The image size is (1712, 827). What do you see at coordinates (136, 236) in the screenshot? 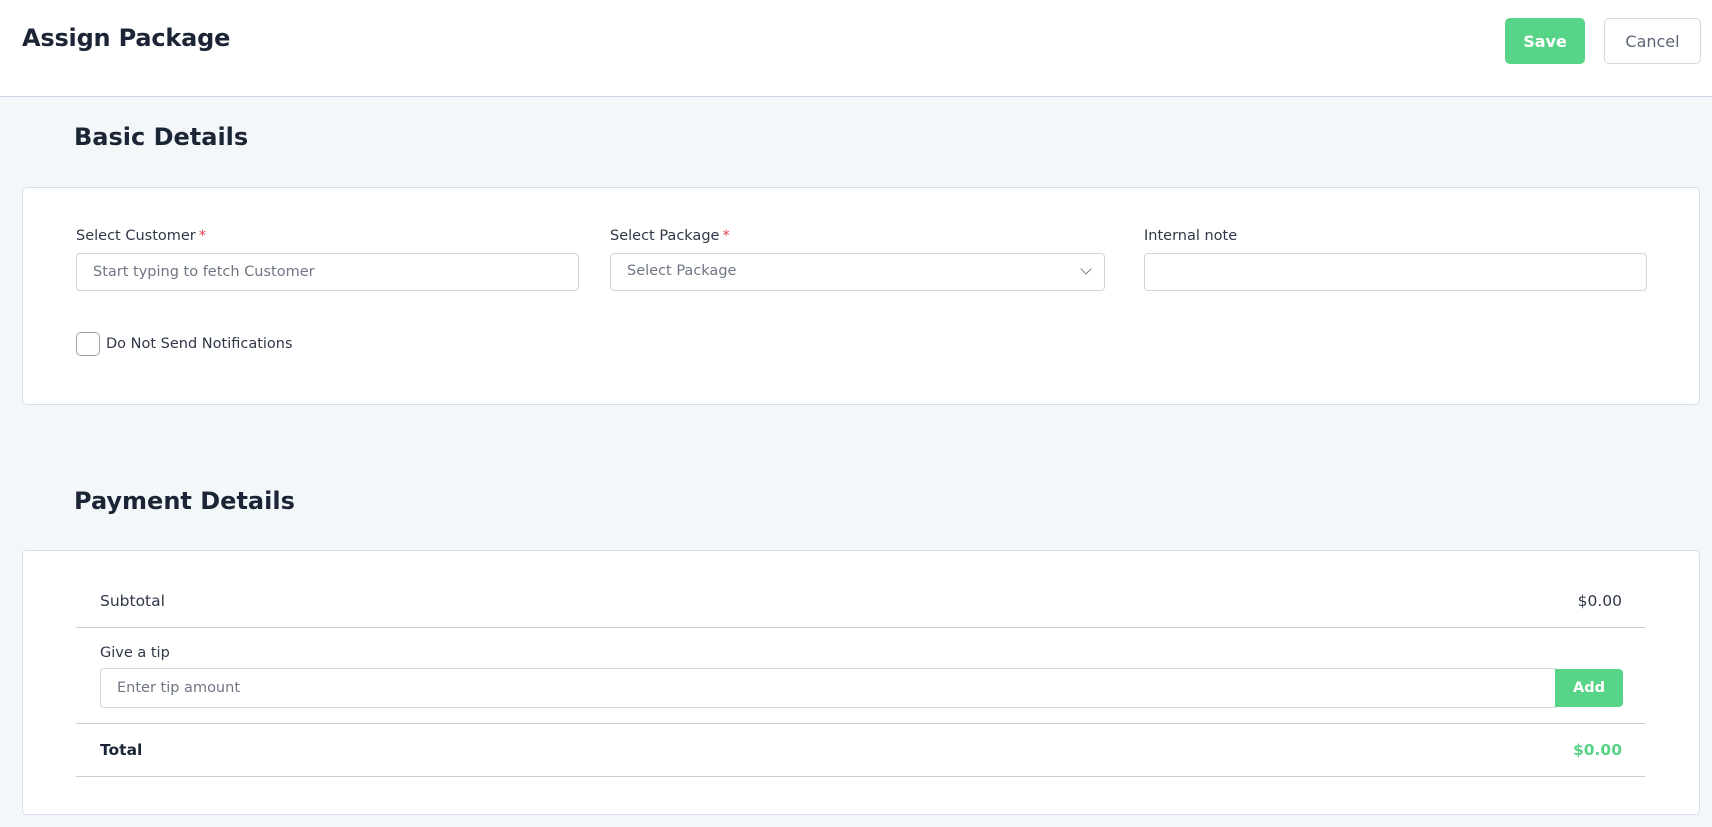
I see `customer-label-text: Select Customer` at bounding box center [136, 236].